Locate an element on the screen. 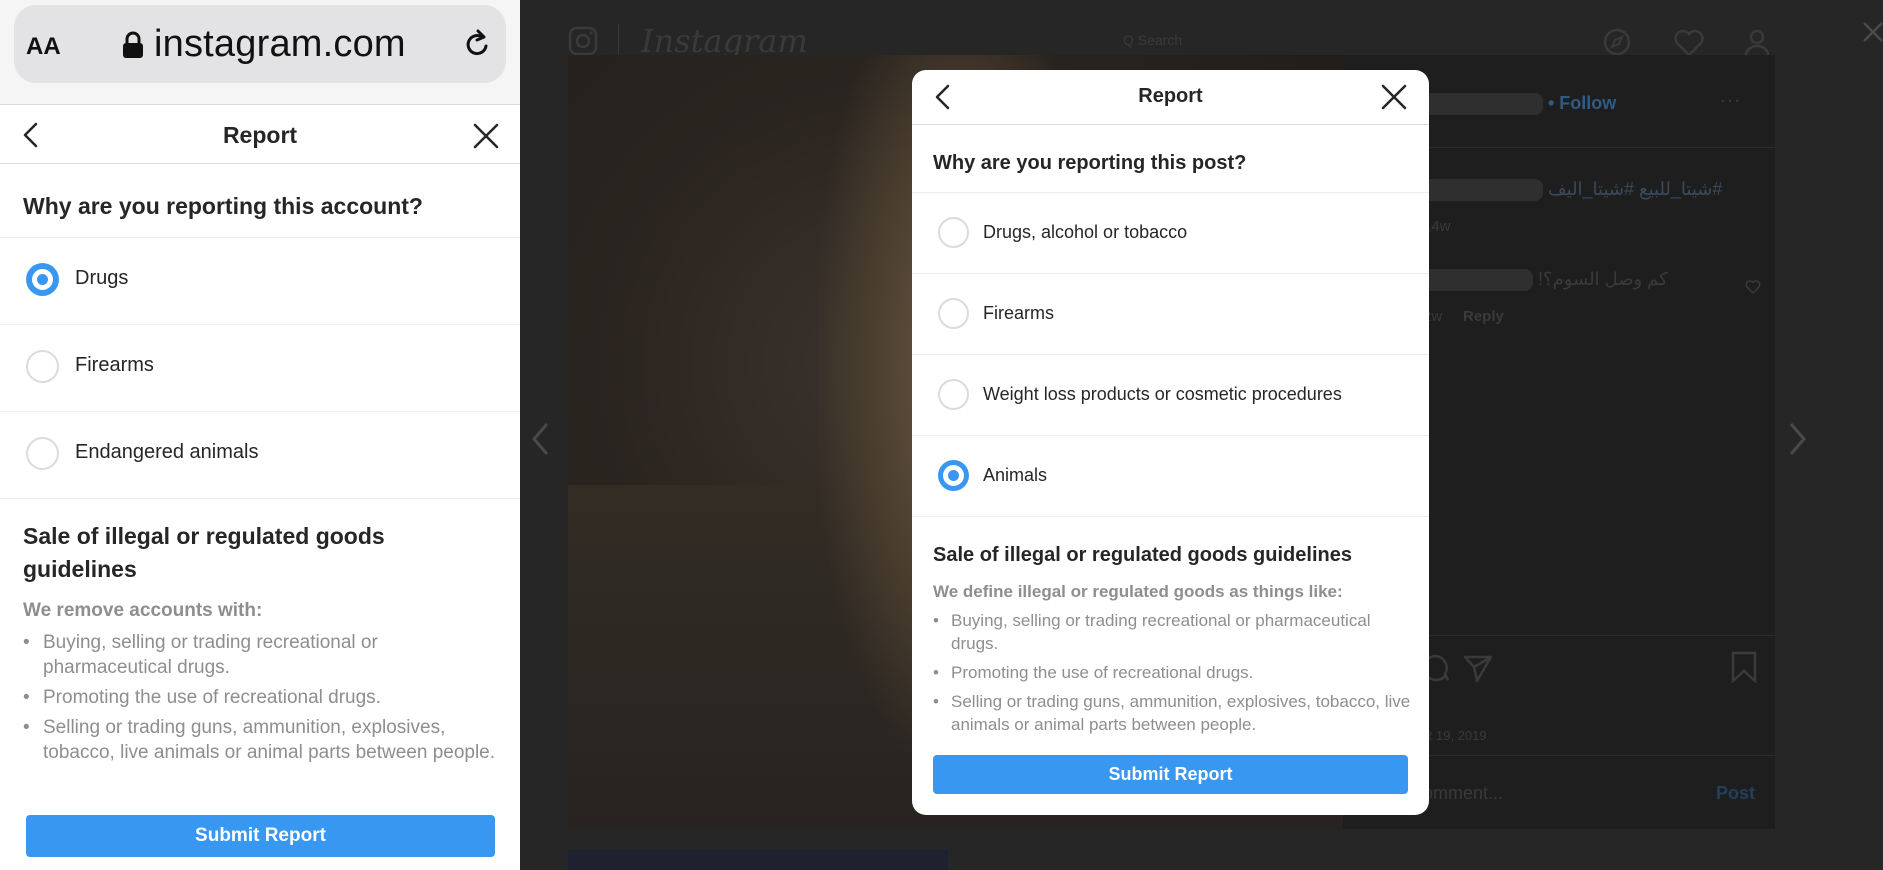  reply-link: Reply is located at coordinates (1483, 316).